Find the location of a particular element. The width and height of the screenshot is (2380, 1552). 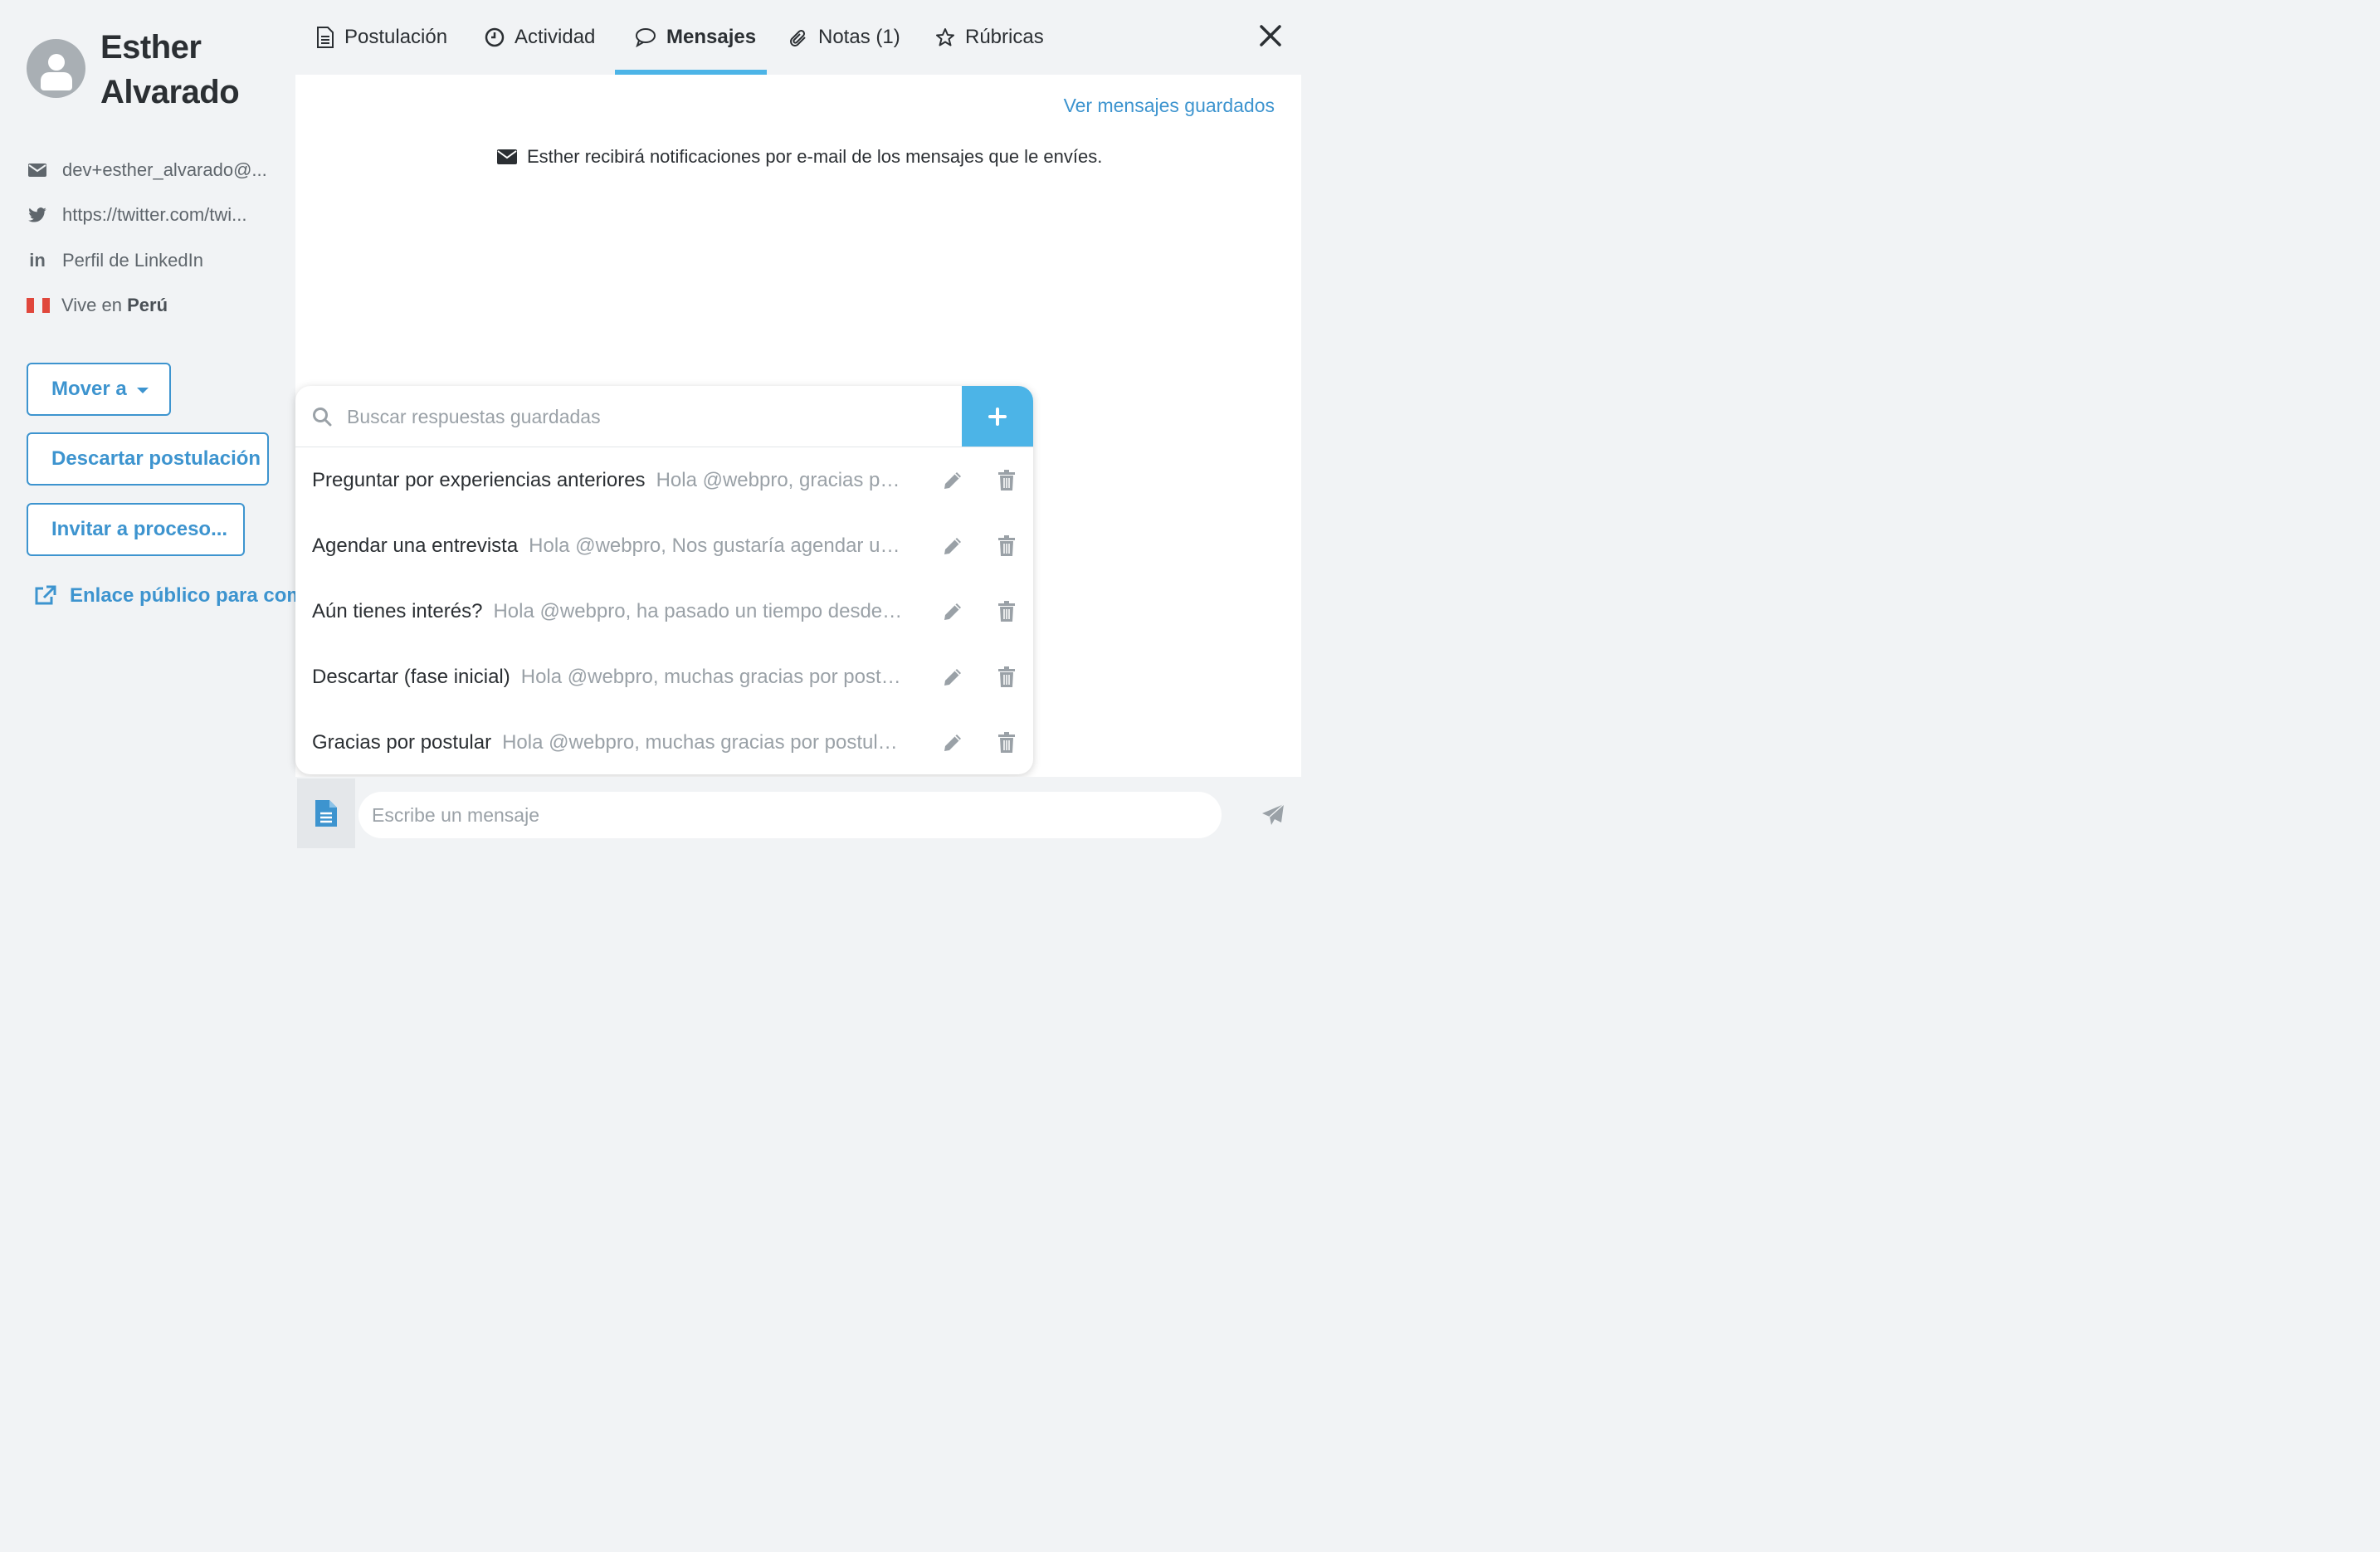

candidate-last-name: Alvarado is located at coordinates (170, 92).